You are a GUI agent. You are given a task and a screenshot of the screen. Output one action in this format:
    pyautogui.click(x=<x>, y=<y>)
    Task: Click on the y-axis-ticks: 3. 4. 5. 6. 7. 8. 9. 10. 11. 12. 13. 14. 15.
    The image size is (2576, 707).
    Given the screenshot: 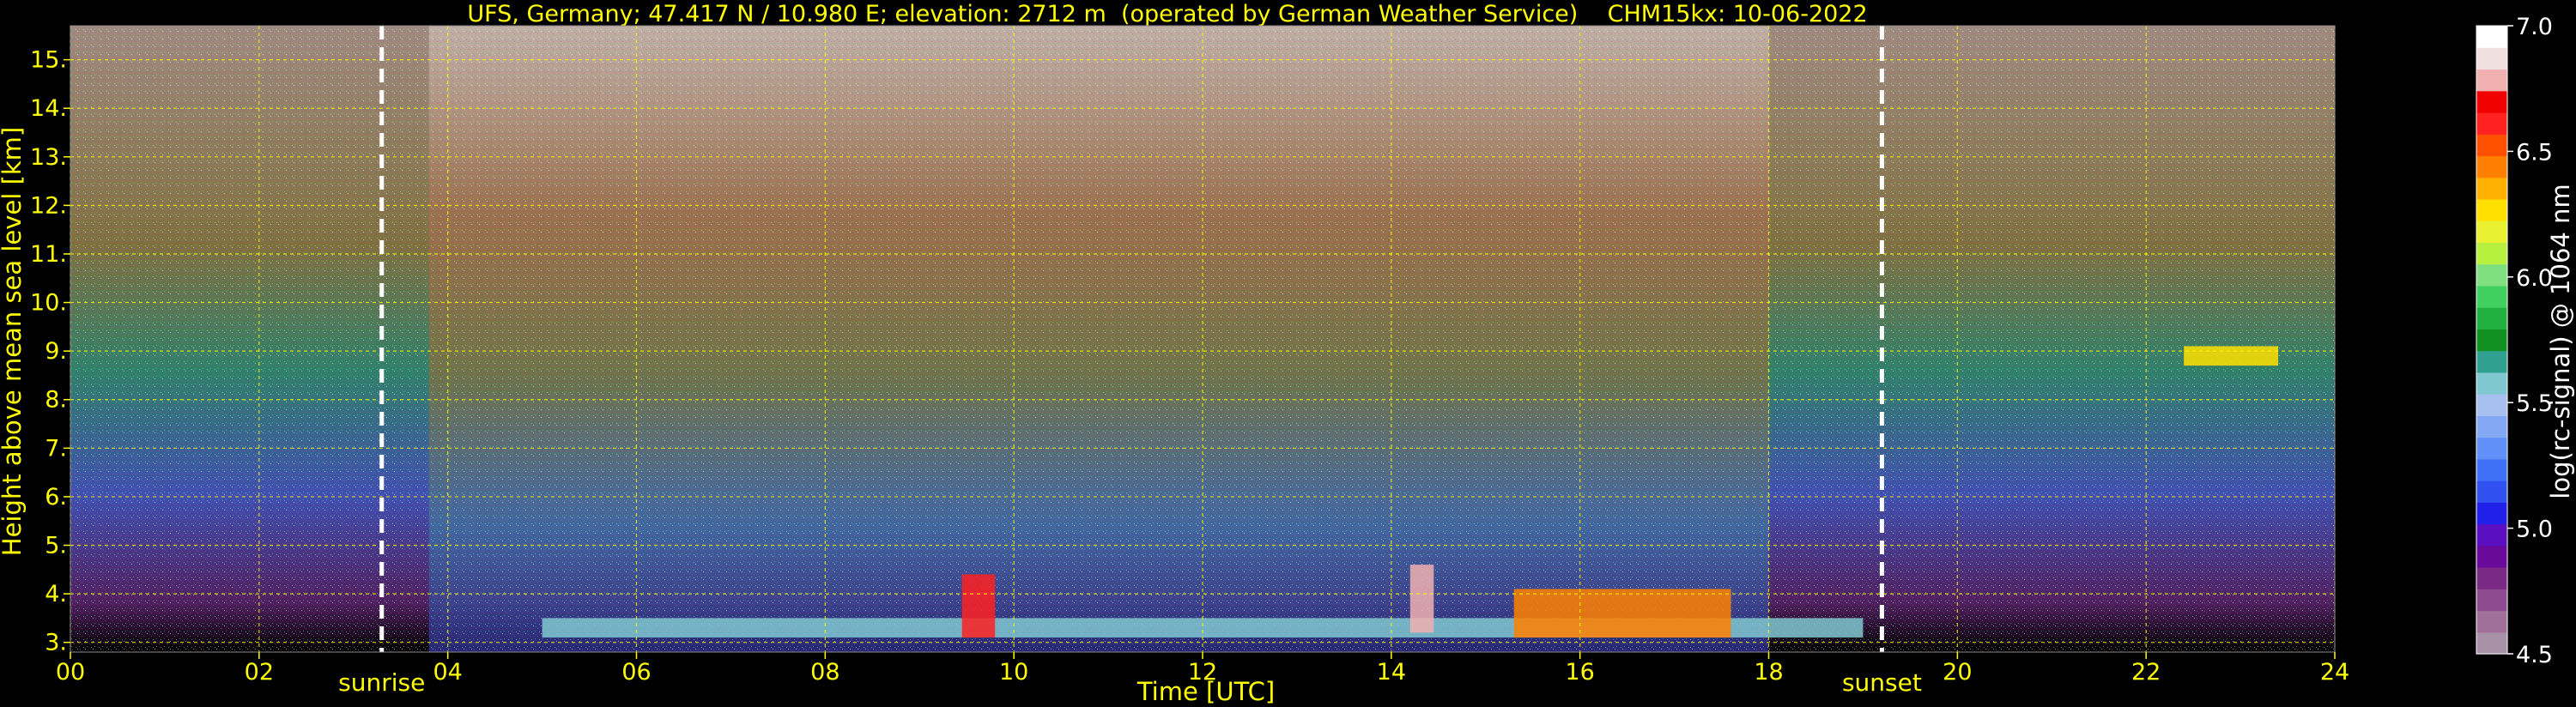 What is the action you would take?
    pyautogui.click(x=50, y=351)
    